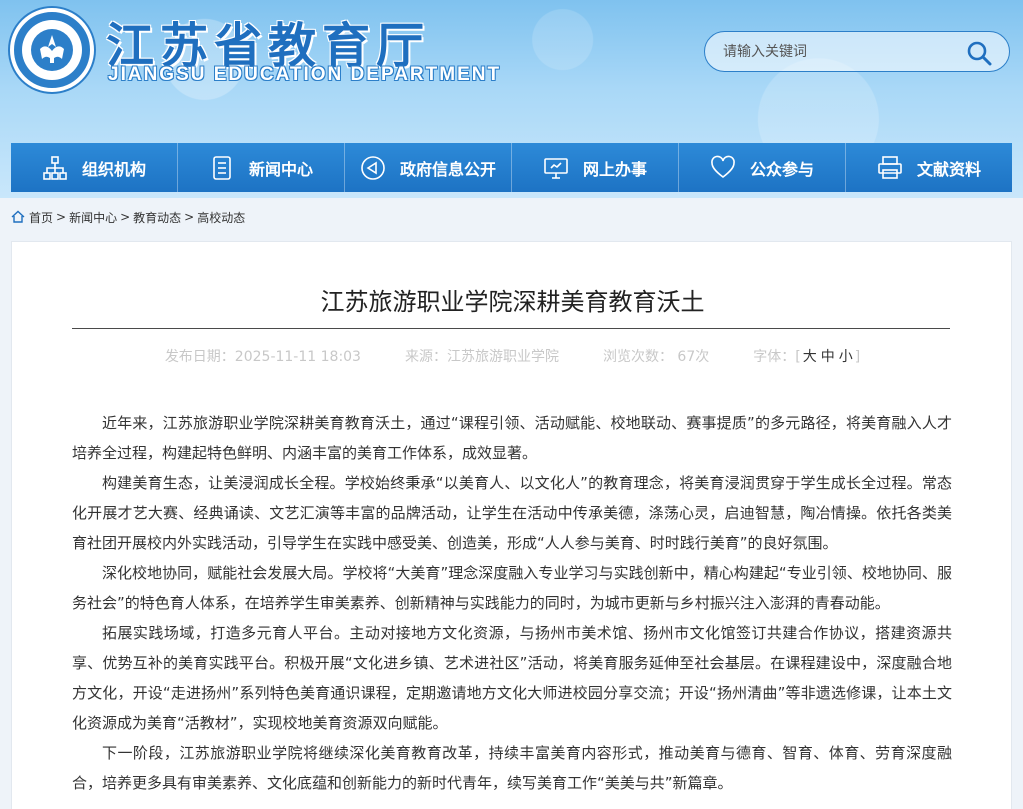 The image size is (1023, 809). Describe the element at coordinates (838, 52) in the screenshot. I see `search-input` at that location.